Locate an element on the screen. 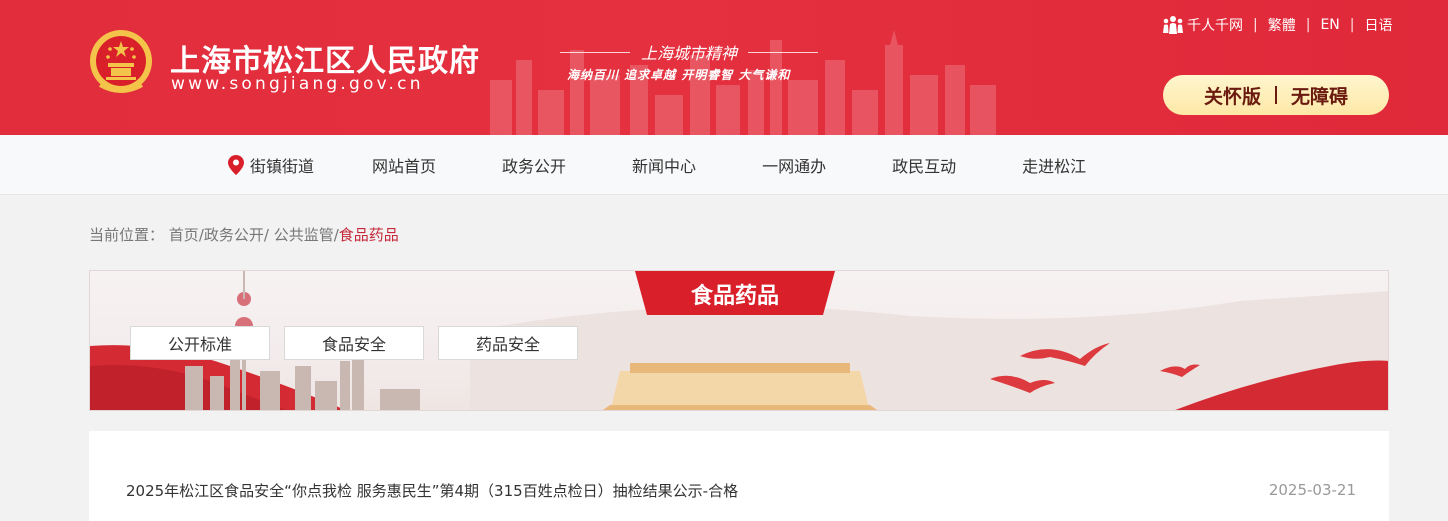  button-divider is located at coordinates (1276, 95).